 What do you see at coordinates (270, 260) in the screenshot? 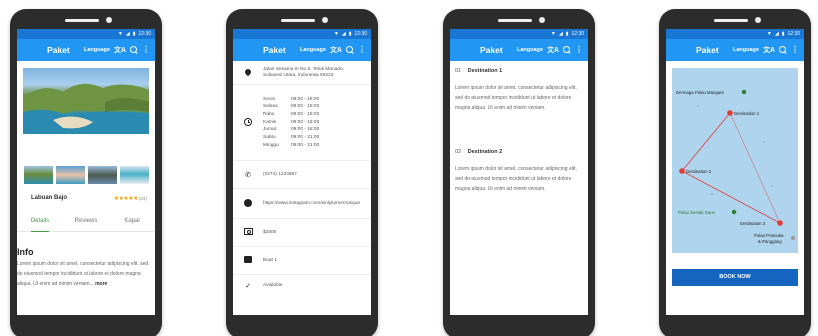
I see `boat-text: Boat 1` at bounding box center [270, 260].